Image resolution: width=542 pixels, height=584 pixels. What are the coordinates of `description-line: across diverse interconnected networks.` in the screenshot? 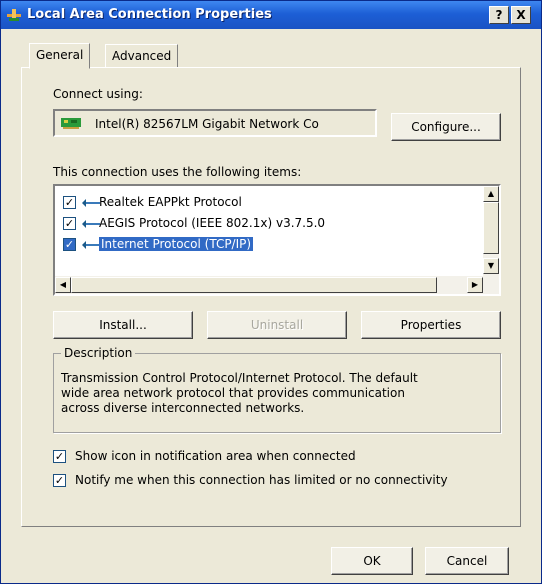 It's located at (183, 408).